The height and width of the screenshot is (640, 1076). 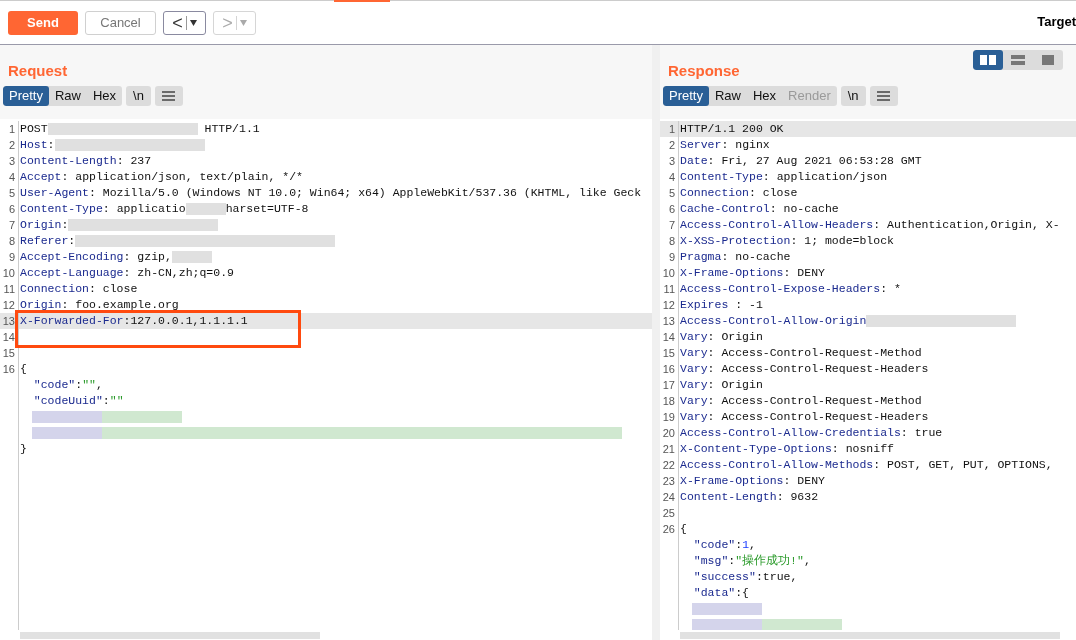 I want to click on code-text: Content-Length, so click(x=68, y=161).